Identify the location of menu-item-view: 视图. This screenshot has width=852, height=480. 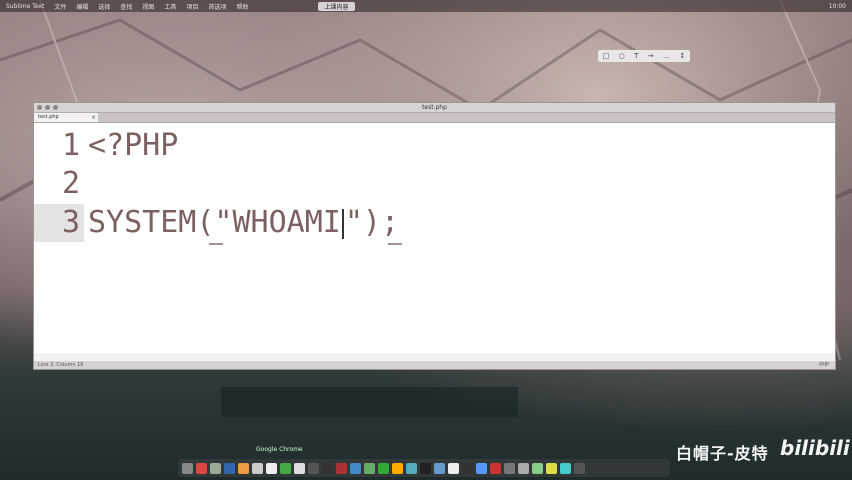
(148, 6).